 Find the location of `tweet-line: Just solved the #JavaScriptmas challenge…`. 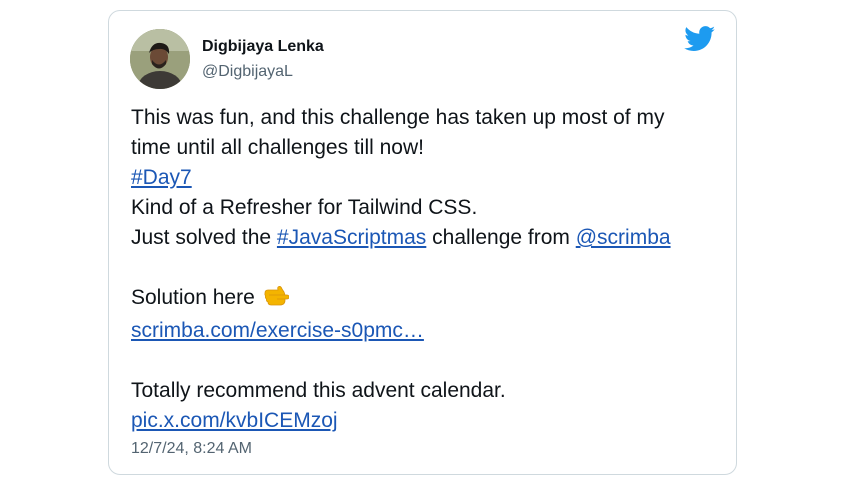

tweet-line: Just solved the #JavaScriptmas challenge… is located at coordinates (431, 238).